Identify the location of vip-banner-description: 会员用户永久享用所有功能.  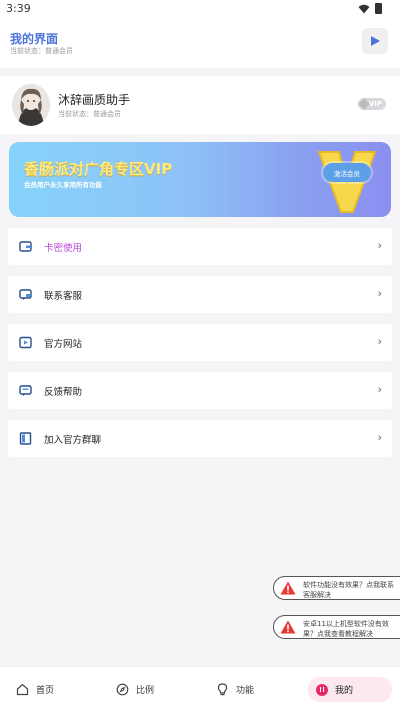
(63, 185).